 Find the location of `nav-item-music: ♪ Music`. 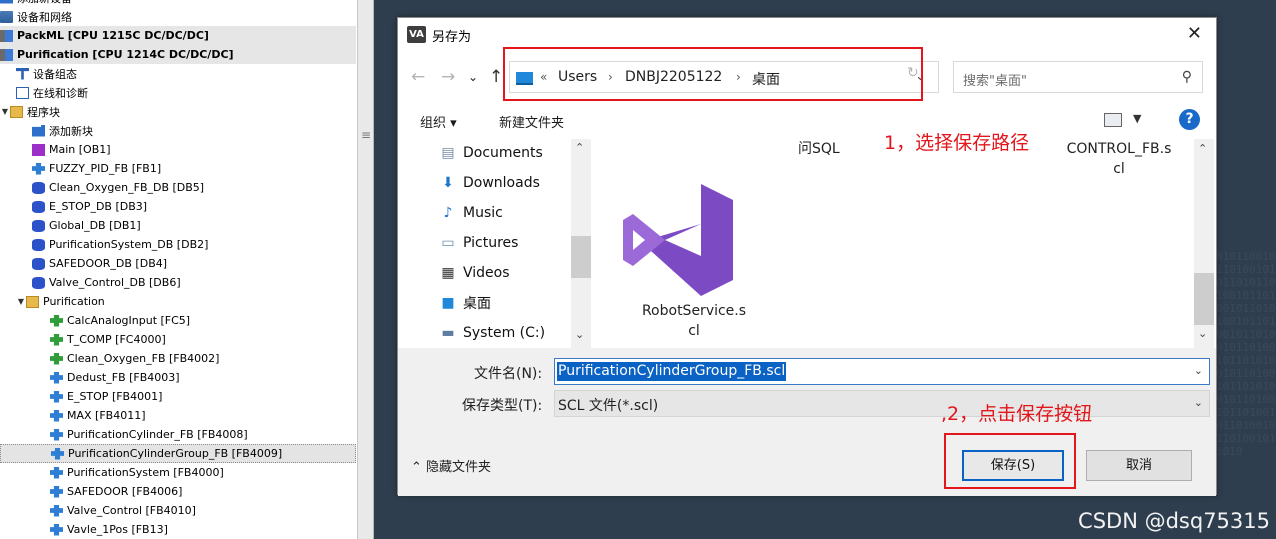

nav-item-music: ♪ Music is located at coordinates (471, 213).